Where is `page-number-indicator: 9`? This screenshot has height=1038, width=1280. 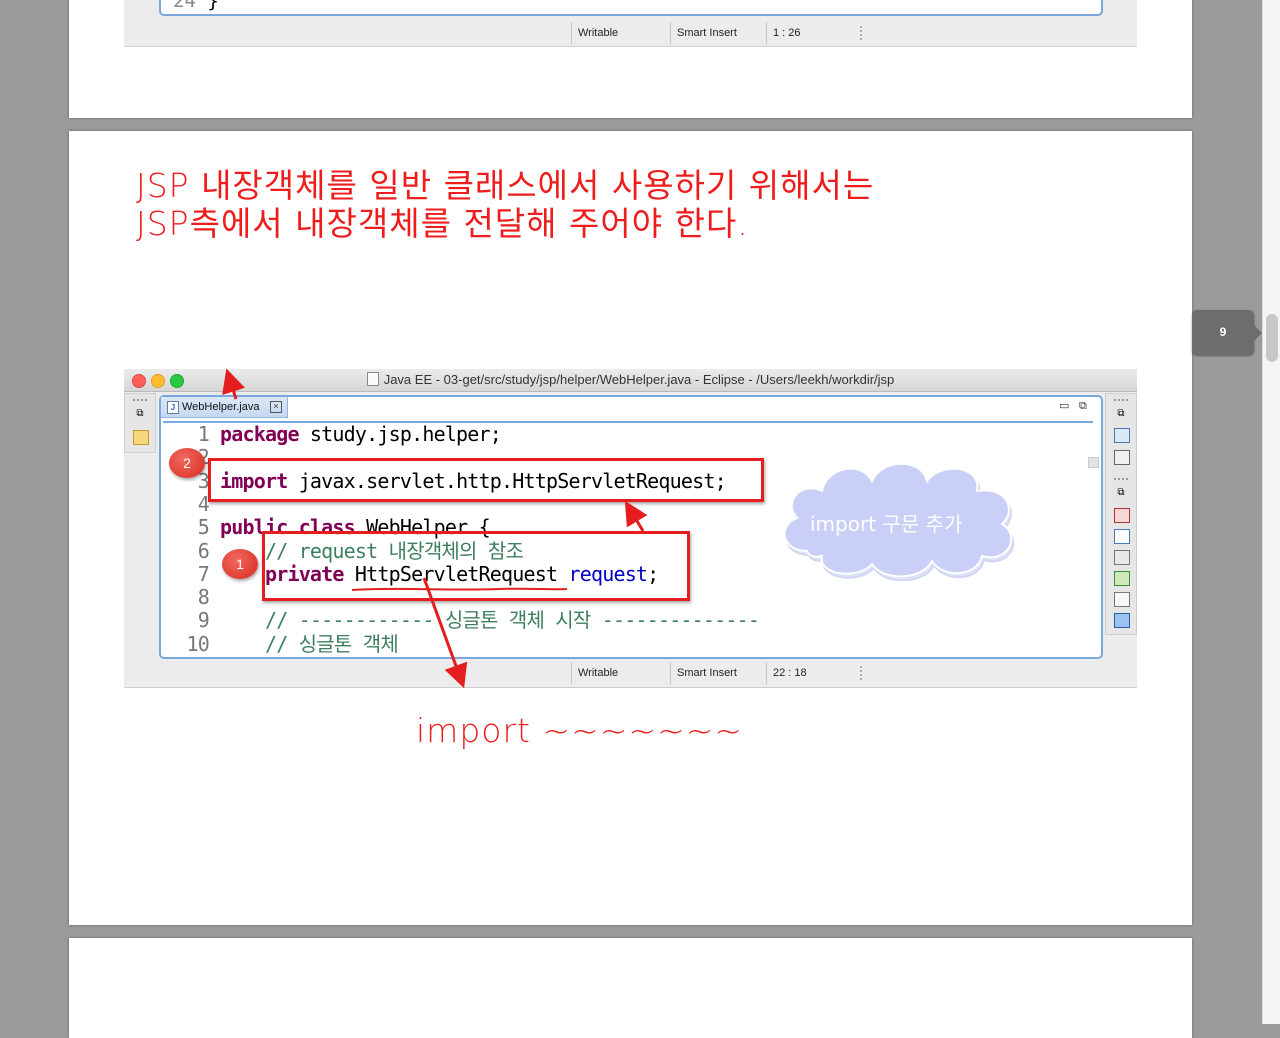 page-number-indicator: 9 is located at coordinates (1227, 332).